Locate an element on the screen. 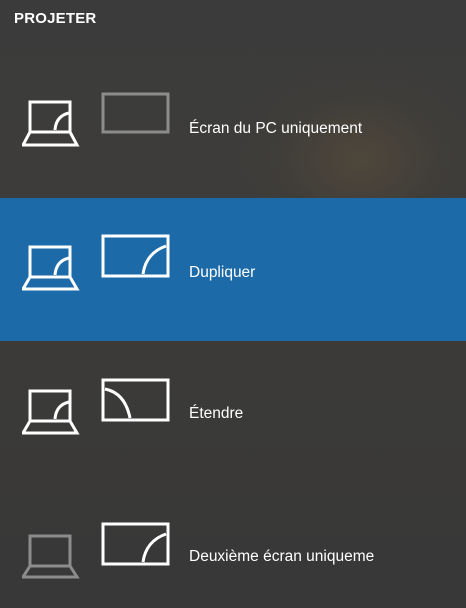  extend-icon is located at coordinates (96, 406).